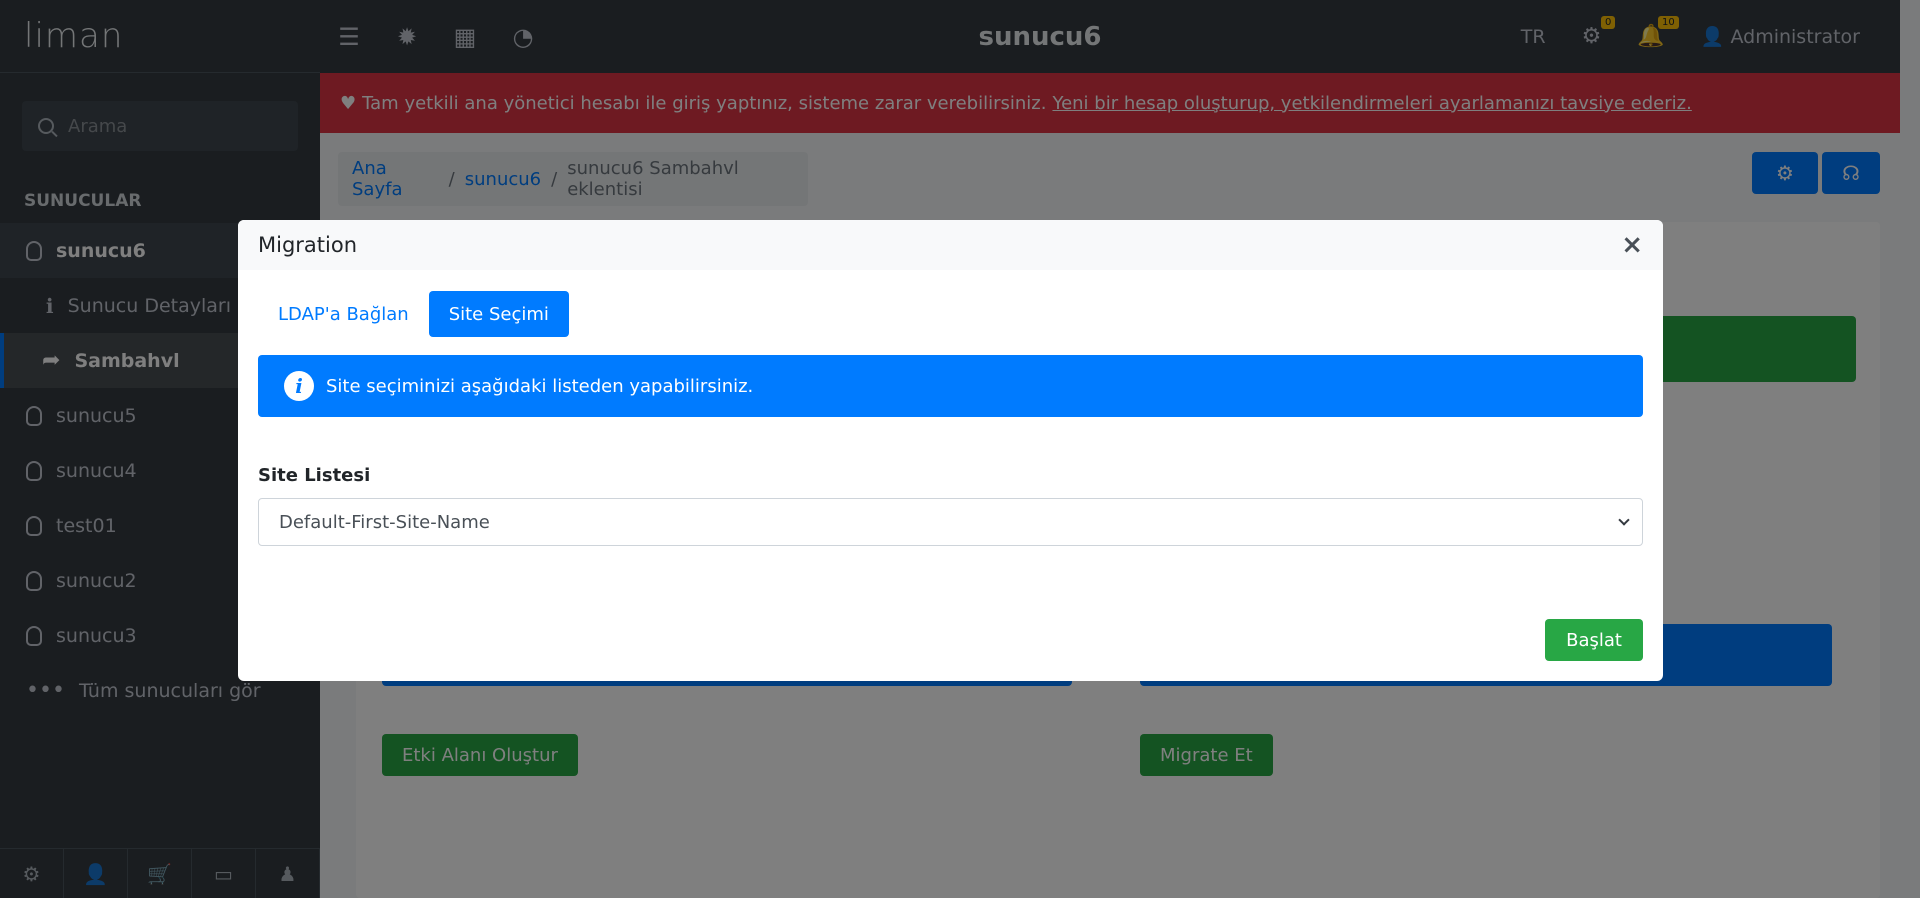 Image resolution: width=1920 pixels, height=898 pixels. Describe the element at coordinates (1624, 520) in the screenshot. I see `chevron-down-icon` at that location.